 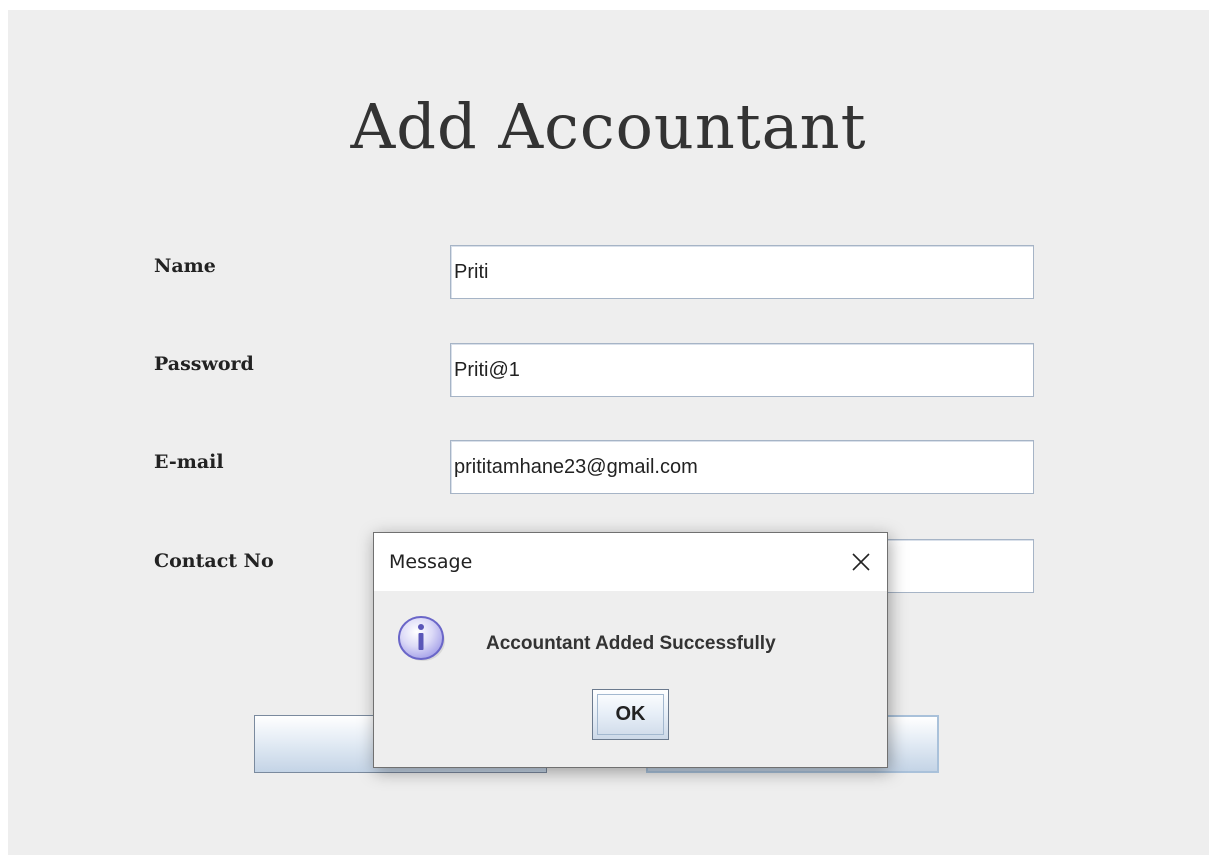 What do you see at coordinates (189, 462) in the screenshot?
I see `email-label: E-mail` at bounding box center [189, 462].